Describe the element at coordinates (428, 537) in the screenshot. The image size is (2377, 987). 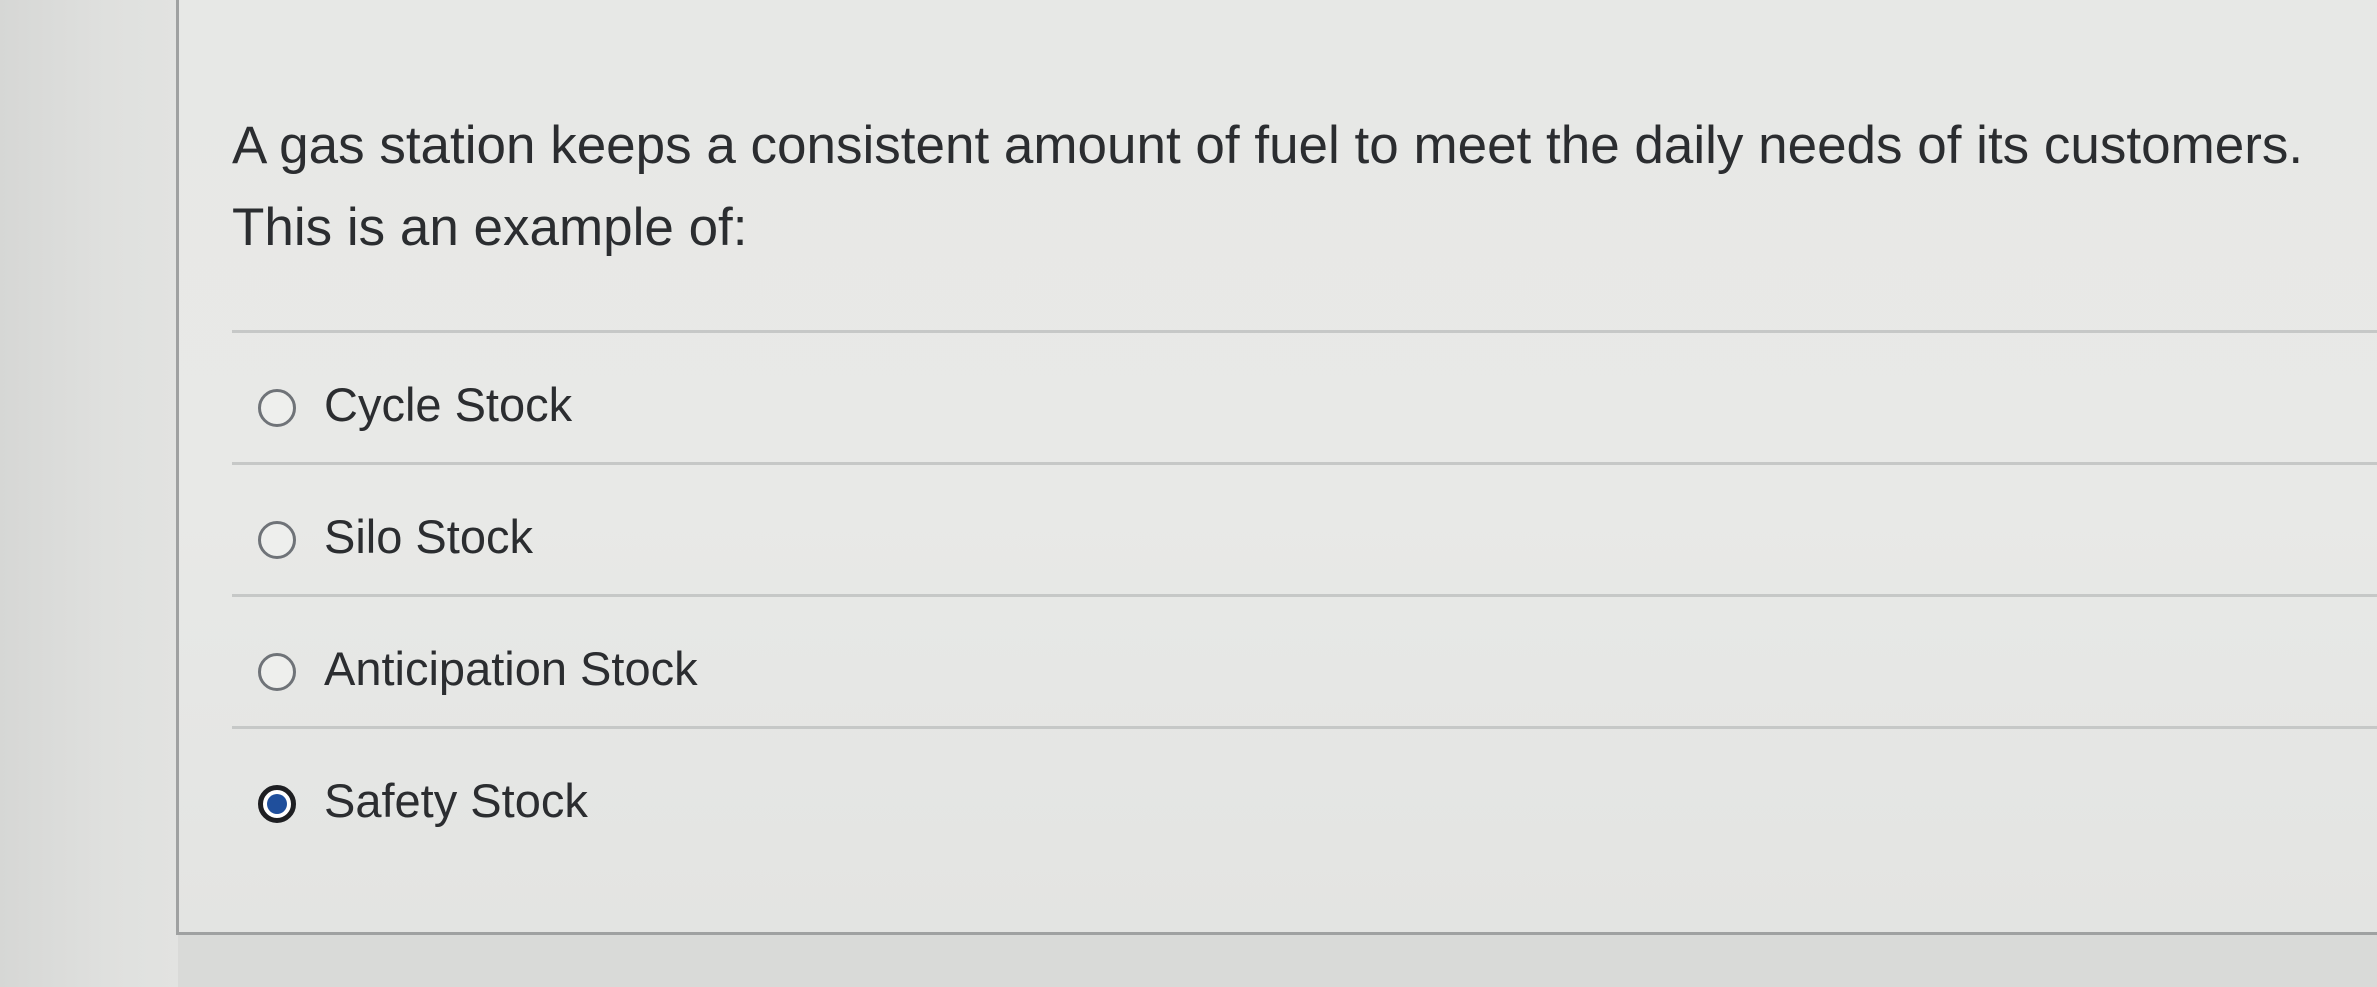
I see `answer-label: Silo Stock` at that location.